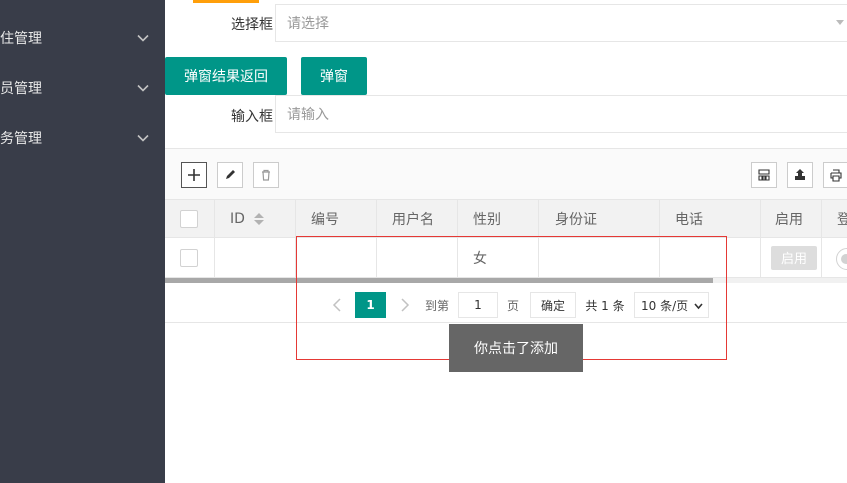  I want to click on header-label: 启用, so click(789, 219).